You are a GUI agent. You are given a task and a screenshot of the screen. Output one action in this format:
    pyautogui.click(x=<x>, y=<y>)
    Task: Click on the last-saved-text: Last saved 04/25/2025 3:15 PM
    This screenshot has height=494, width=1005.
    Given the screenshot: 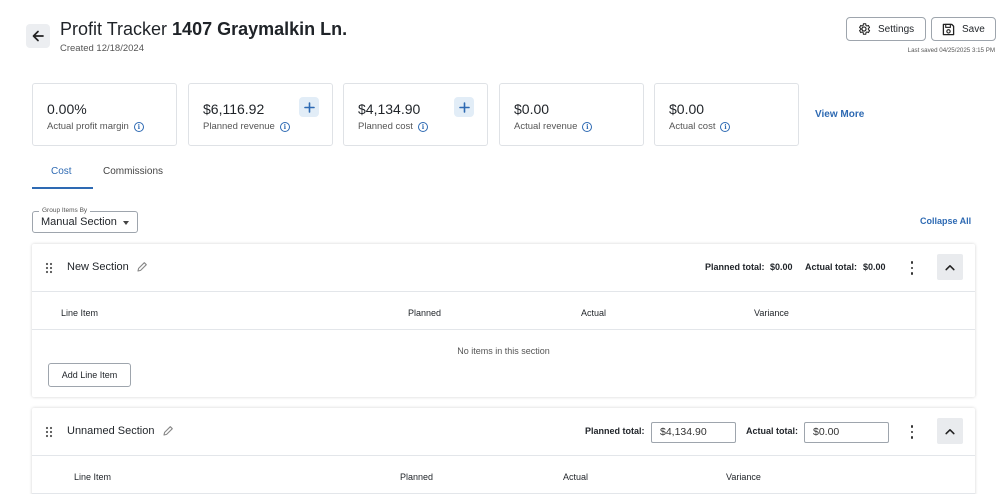 What is the action you would take?
    pyautogui.click(x=951, y=50)
    